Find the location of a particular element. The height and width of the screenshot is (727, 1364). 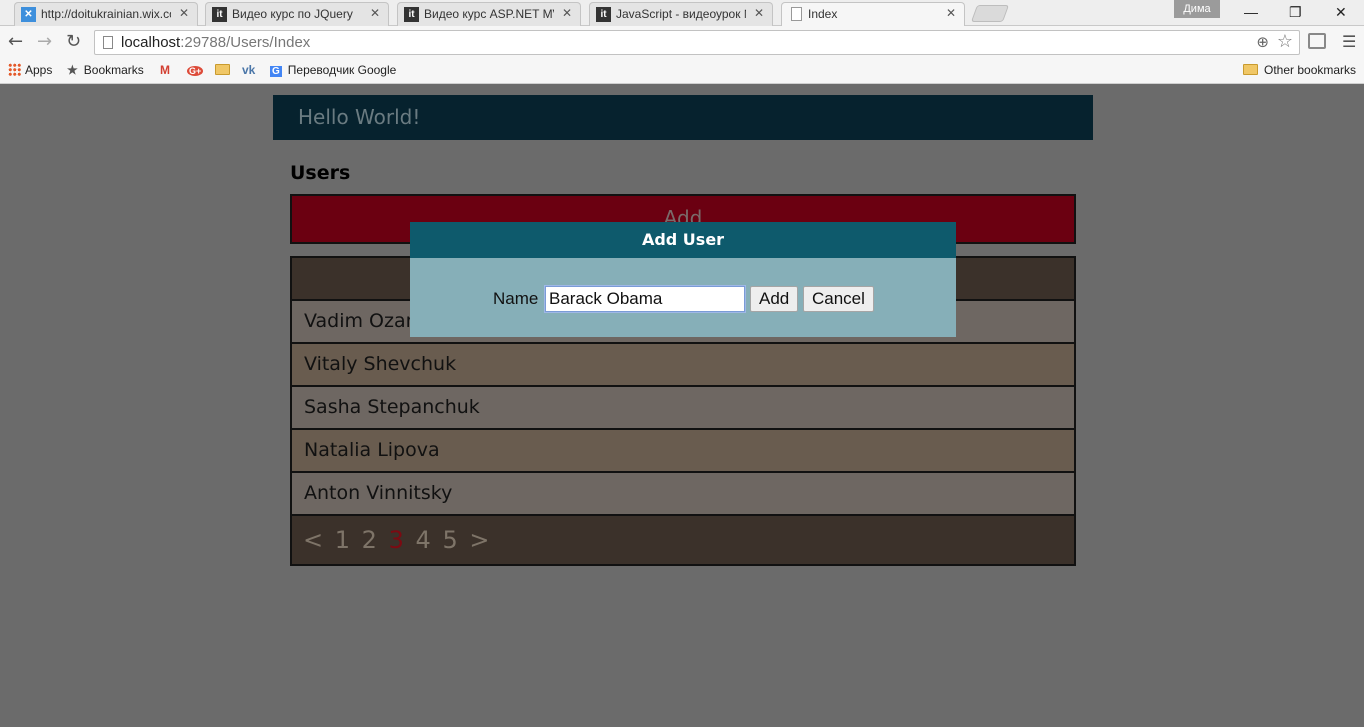

url-host: localhost is located at coordinates (151, 42).